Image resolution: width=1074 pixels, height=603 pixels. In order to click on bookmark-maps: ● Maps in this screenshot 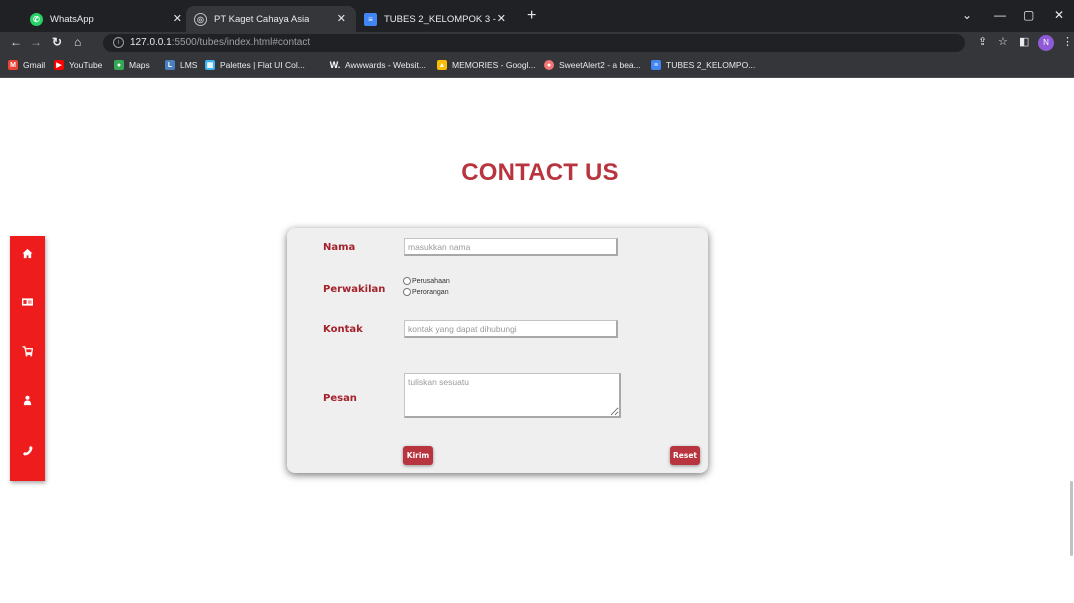, I will do `click(132, 65)`.